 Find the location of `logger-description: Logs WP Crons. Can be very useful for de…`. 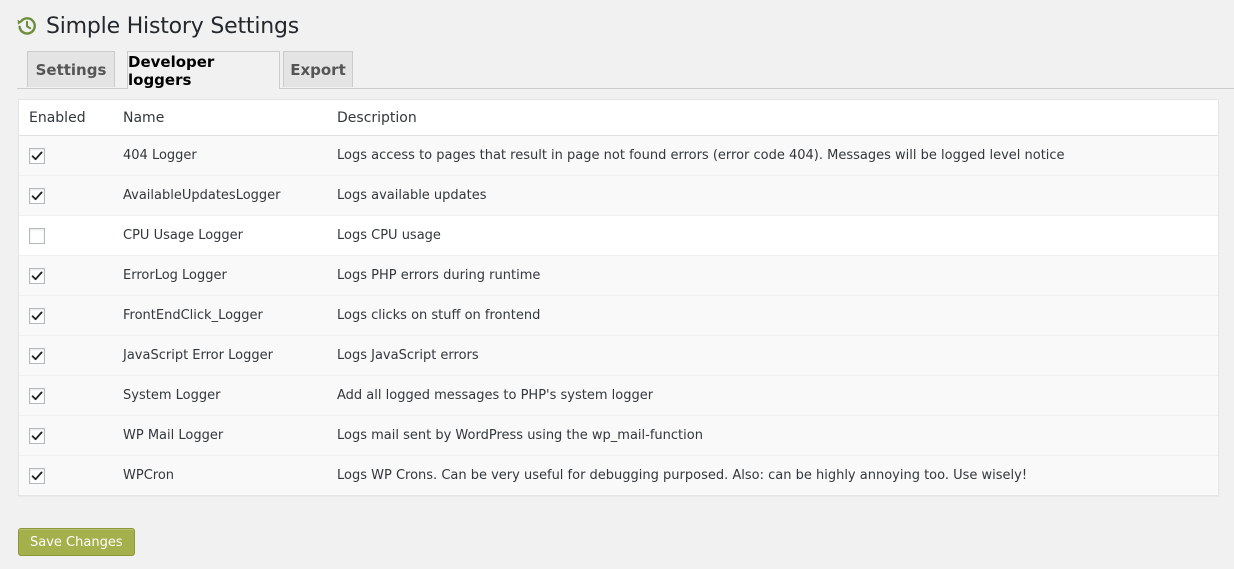

logger-description: Logs WP Crons. Can be very useful for de… is located at coordinates (777, 475).